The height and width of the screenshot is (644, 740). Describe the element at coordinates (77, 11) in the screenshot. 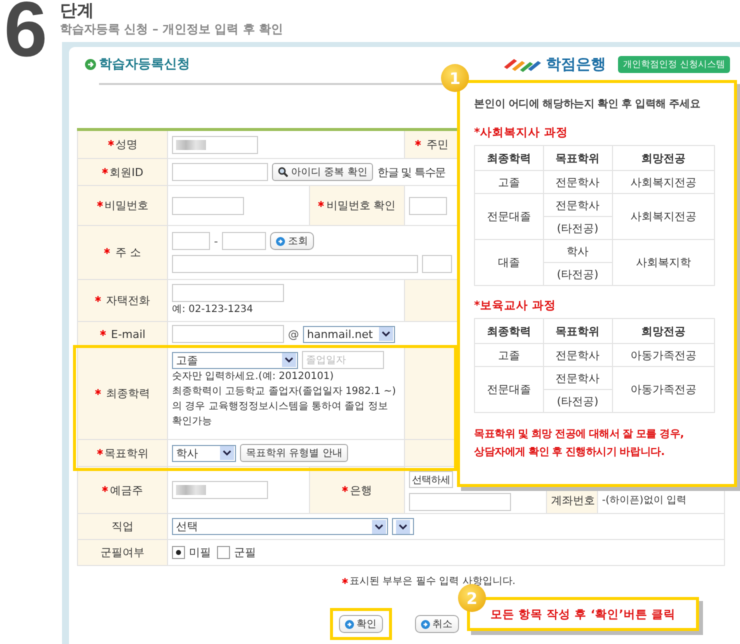

I see `step-title: 단계` at that location.